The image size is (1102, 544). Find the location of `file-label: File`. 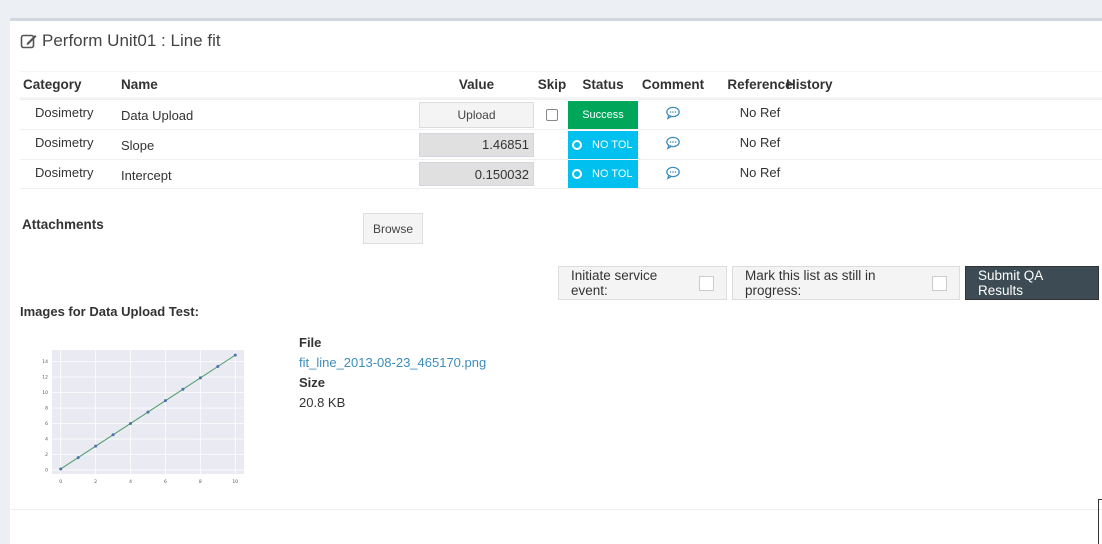

file-label: File is located at coordinates (310, 342).